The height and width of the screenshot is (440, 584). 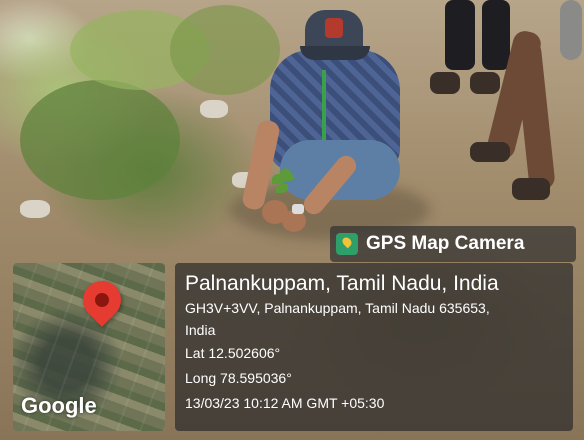 What do you see at coordinates (233, 353) in the screenshot?
I see `latitude: Lat 12.502606°` at bounding box center [233, 353].